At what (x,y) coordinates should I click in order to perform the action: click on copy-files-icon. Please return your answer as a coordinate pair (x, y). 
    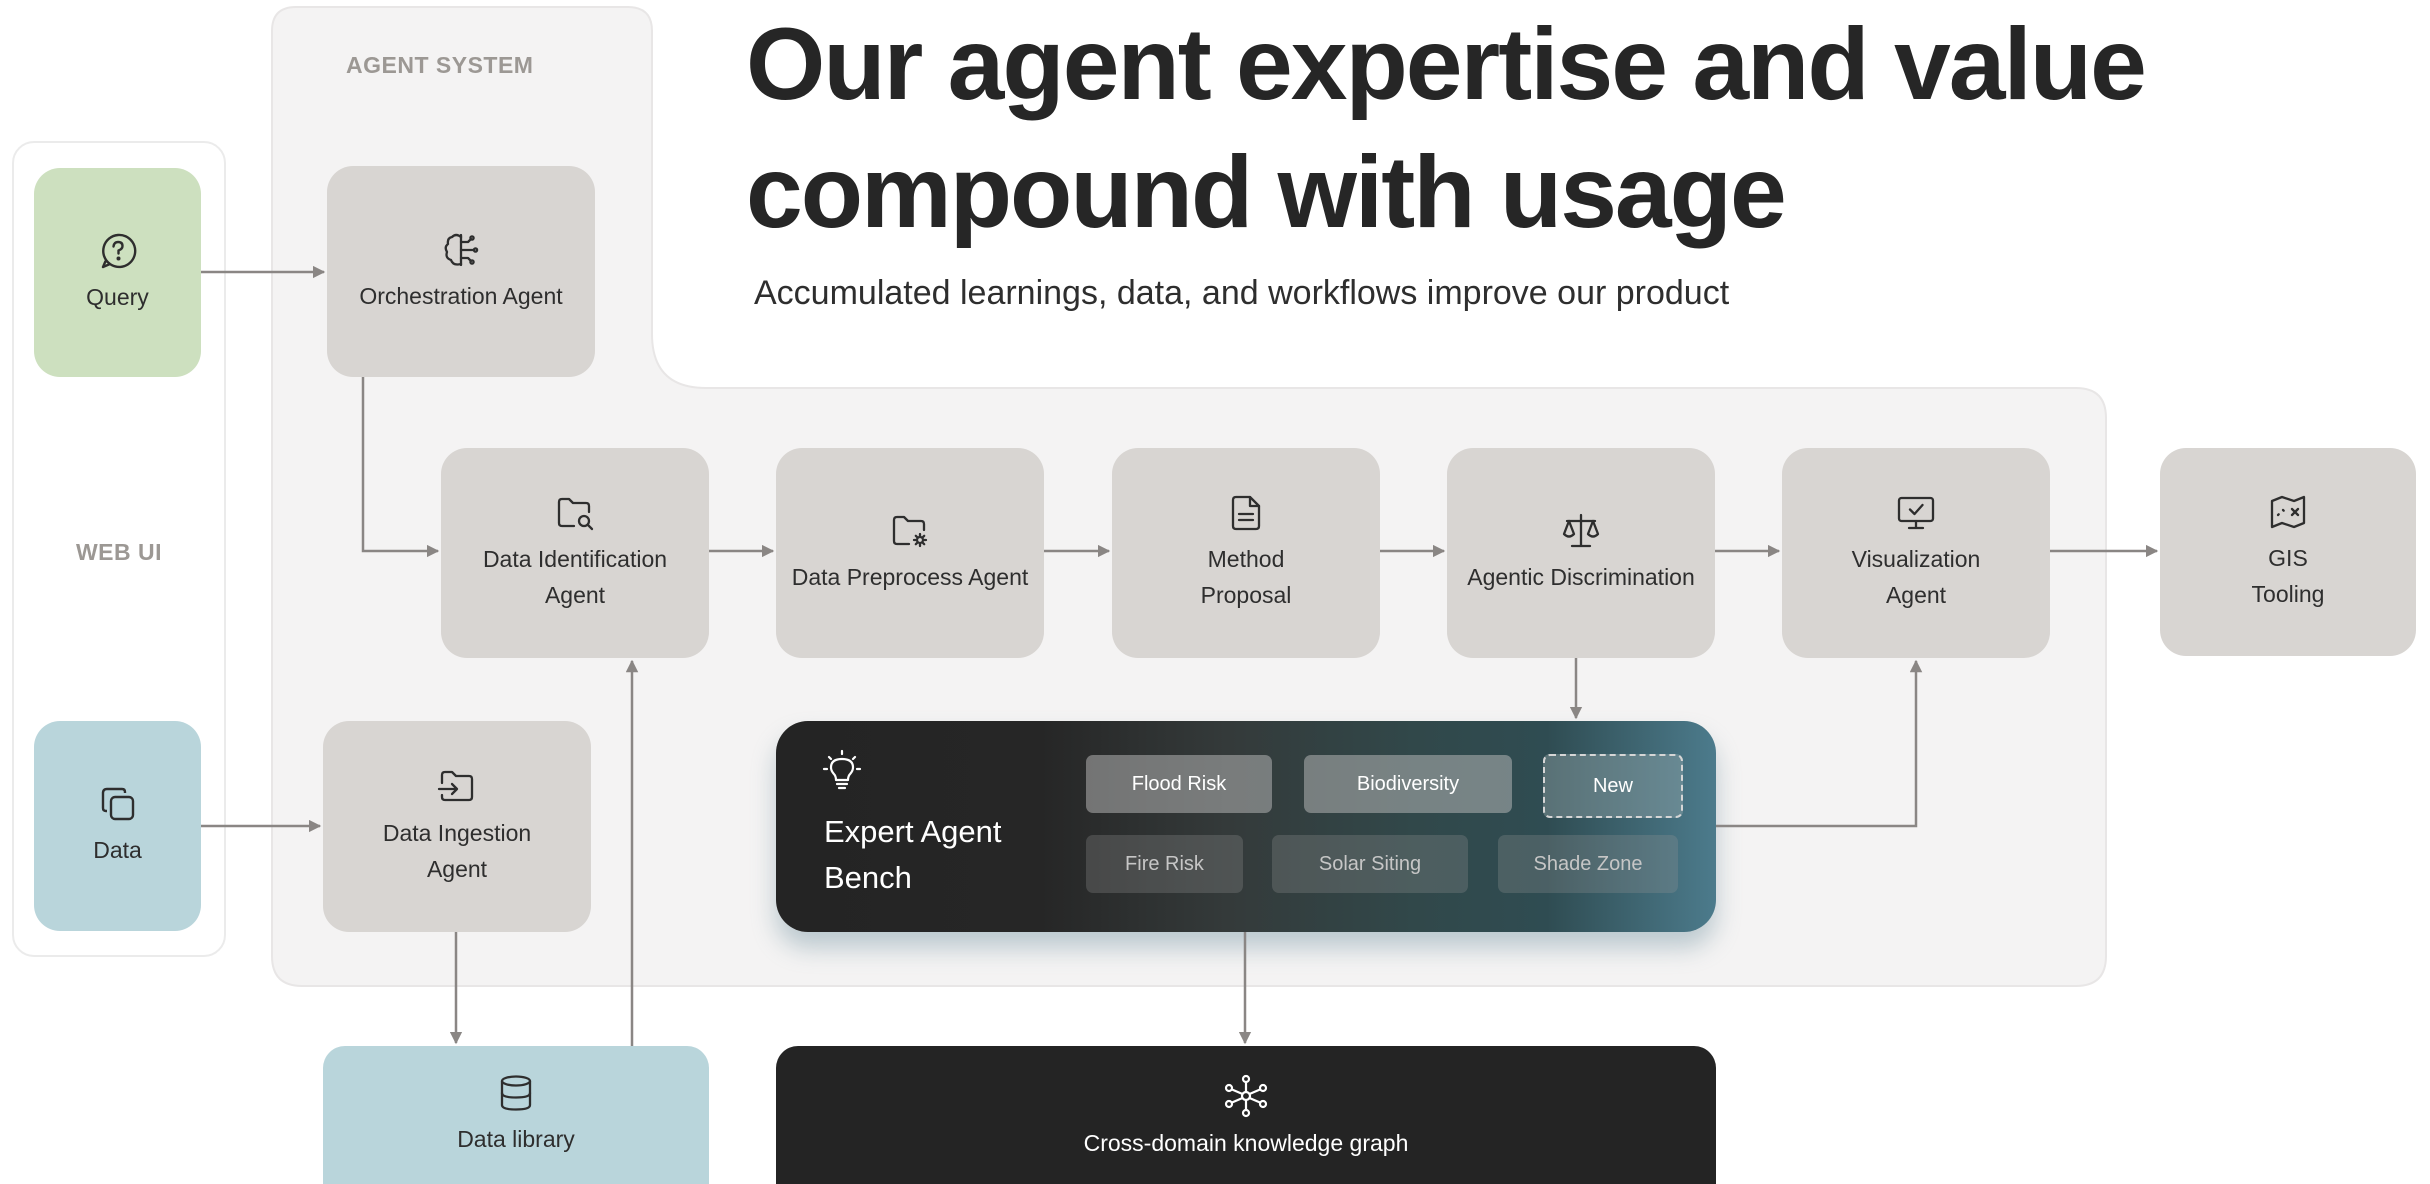
    Looking at the image, I should click on (118, 804).